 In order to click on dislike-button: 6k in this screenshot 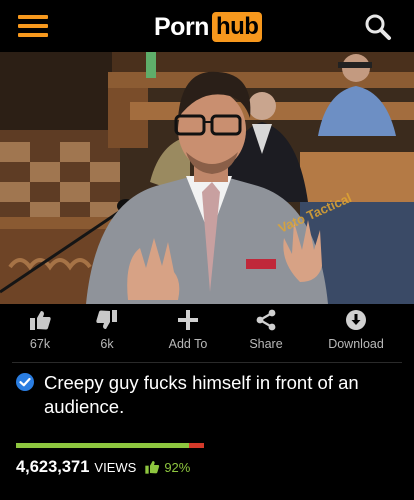, I will do `click(107, 333)`.